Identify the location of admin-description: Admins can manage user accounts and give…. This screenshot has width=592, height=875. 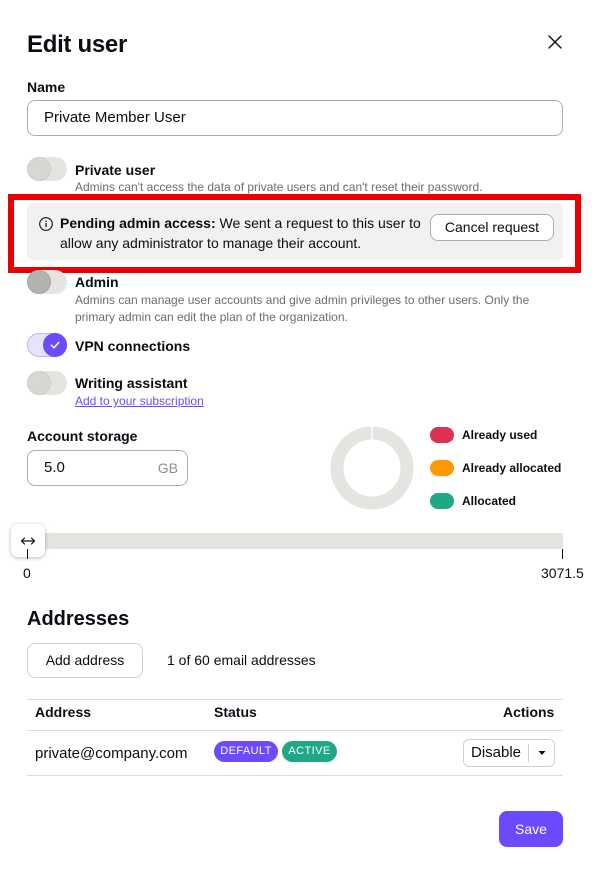
(302, 308).